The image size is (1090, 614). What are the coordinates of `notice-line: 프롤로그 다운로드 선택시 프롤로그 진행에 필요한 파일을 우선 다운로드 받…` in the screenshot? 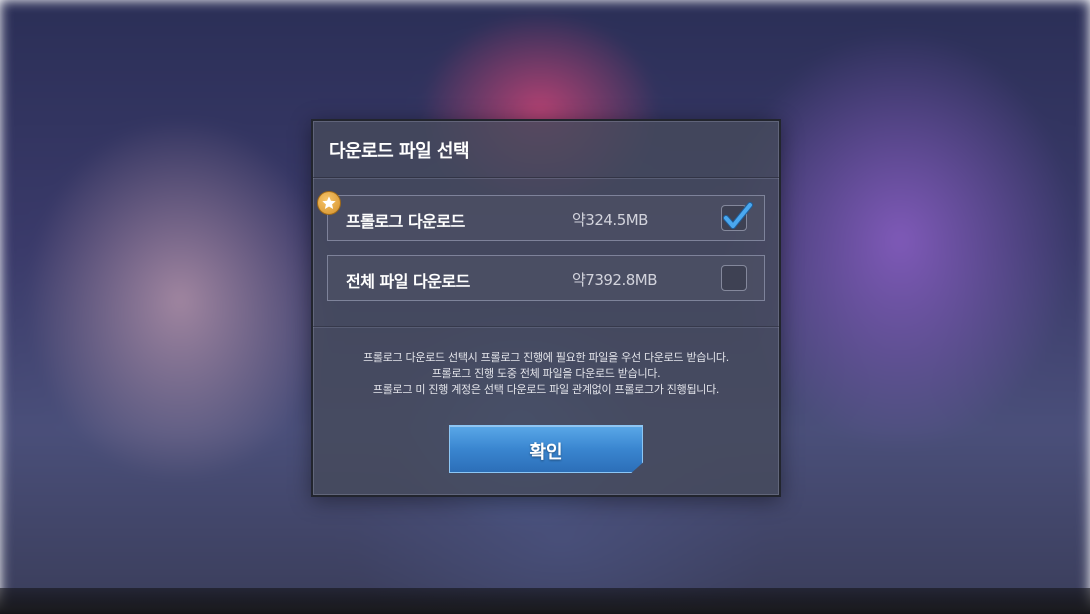 It's located at (546, 357).